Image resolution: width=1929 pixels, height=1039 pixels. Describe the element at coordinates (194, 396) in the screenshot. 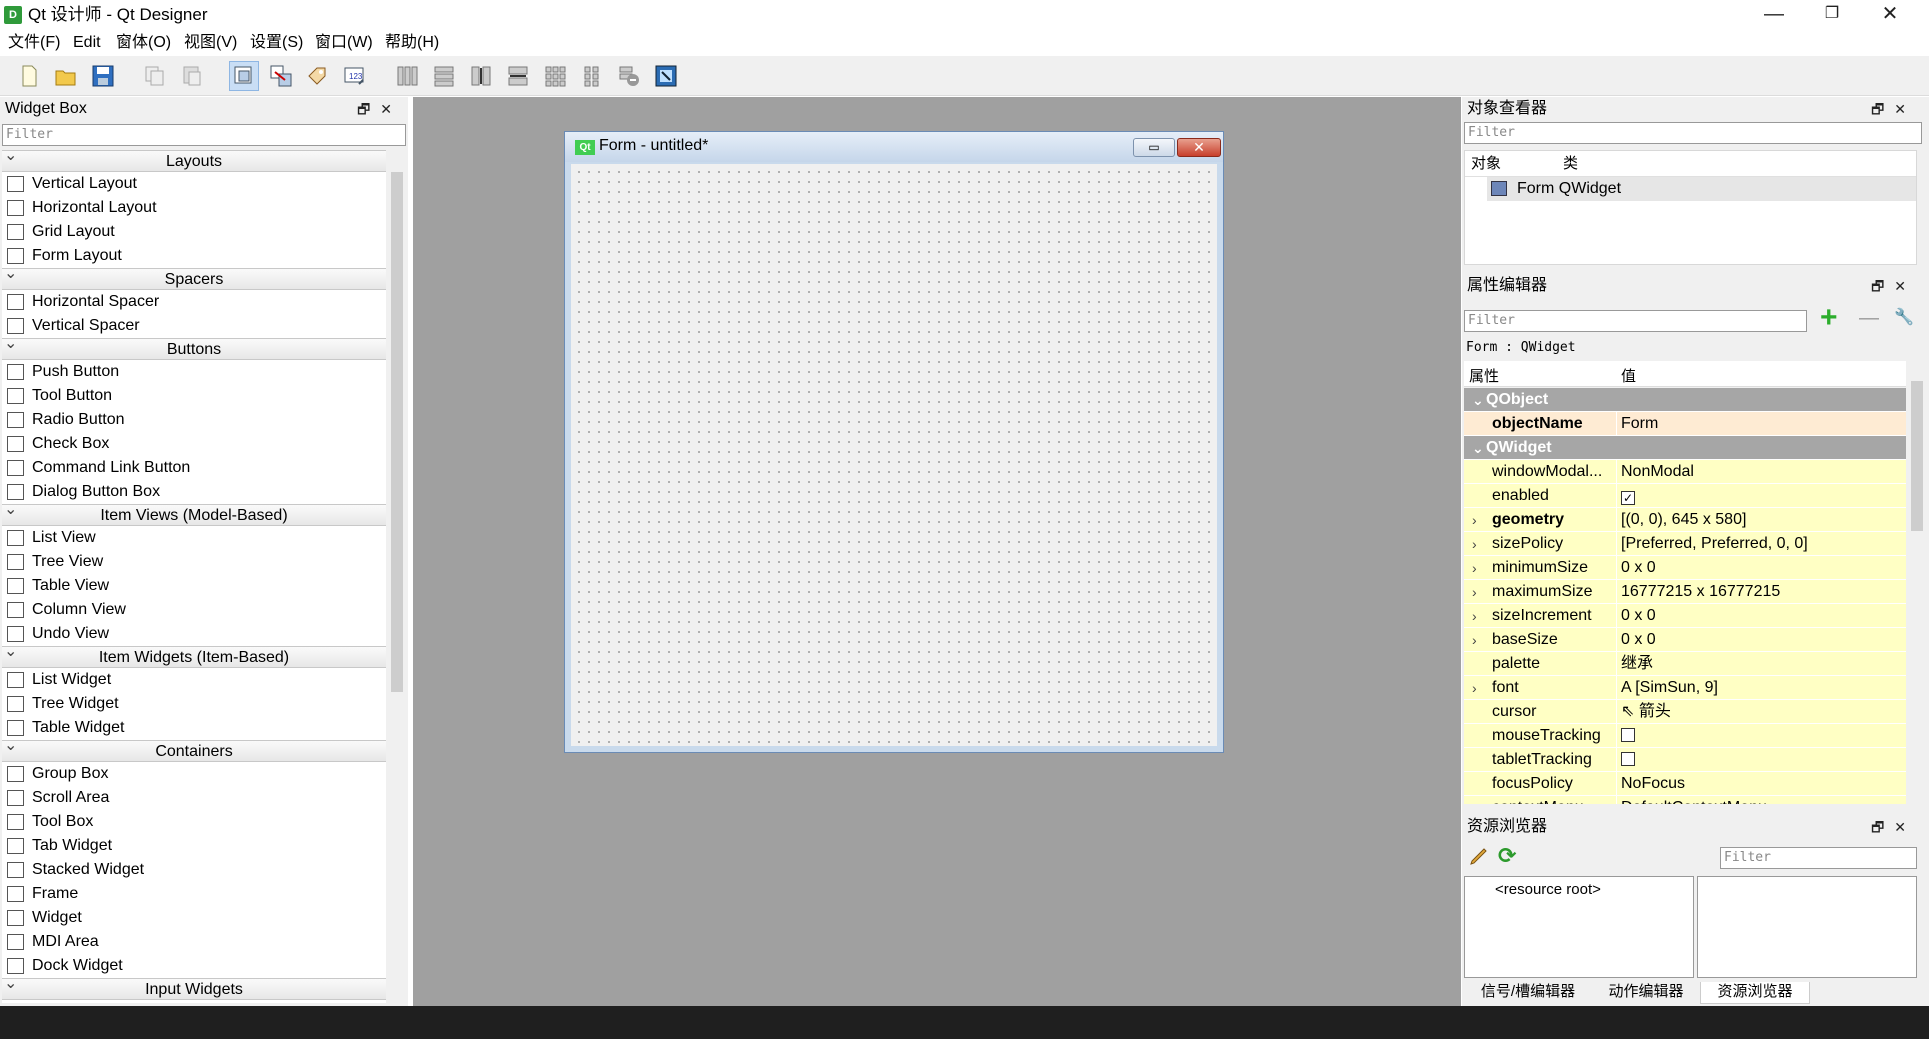

I see `widget-item: Tool Button` at that location.